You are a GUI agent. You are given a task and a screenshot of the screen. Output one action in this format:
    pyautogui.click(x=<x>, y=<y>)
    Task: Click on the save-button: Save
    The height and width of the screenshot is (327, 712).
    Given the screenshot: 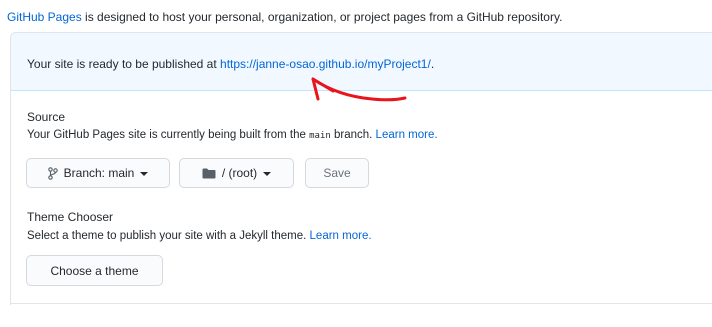 What is the action you would take?
    pyautogui.click(x=337, y=173)
    